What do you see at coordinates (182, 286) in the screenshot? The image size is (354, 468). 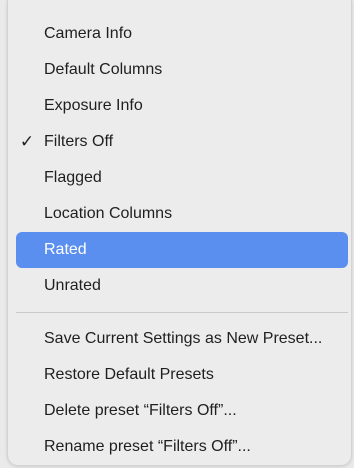 I see `menu-item-unrated: Unrated` at bounding box center [182, 286].